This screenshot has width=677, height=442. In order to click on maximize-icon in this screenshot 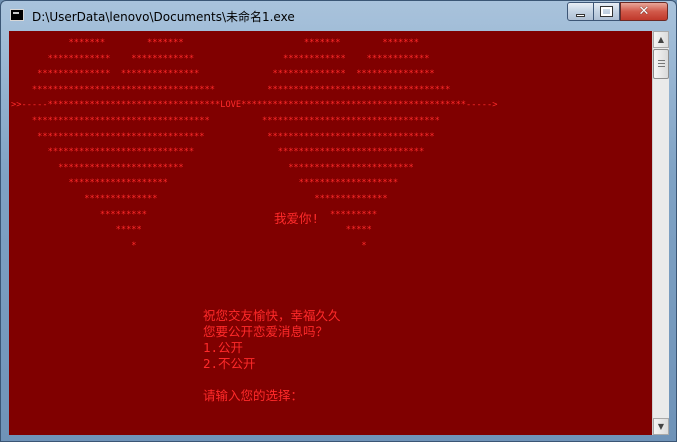, I will do `click(606, 11)`.